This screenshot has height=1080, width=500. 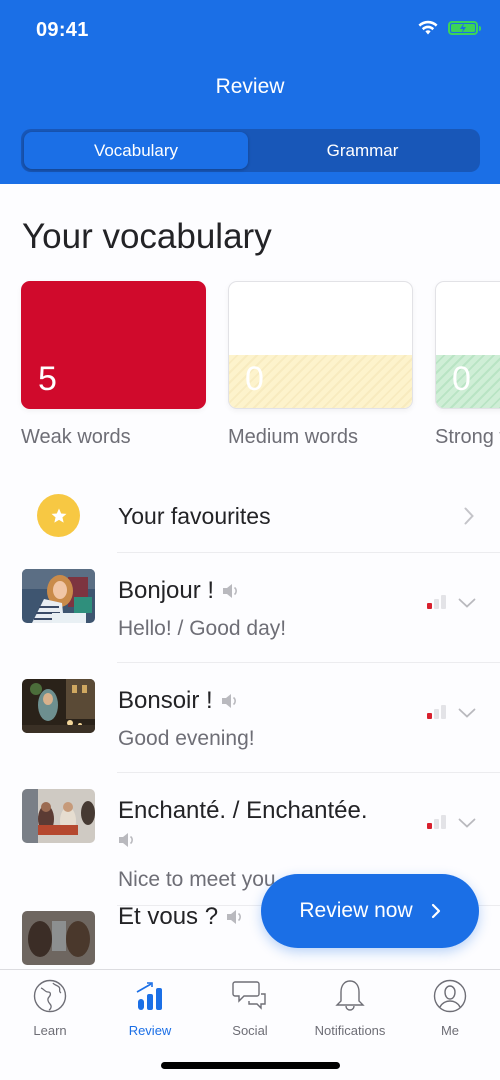 I want to click on word-label: Enchanté. / Enchantée., so click(x=243, y=810).